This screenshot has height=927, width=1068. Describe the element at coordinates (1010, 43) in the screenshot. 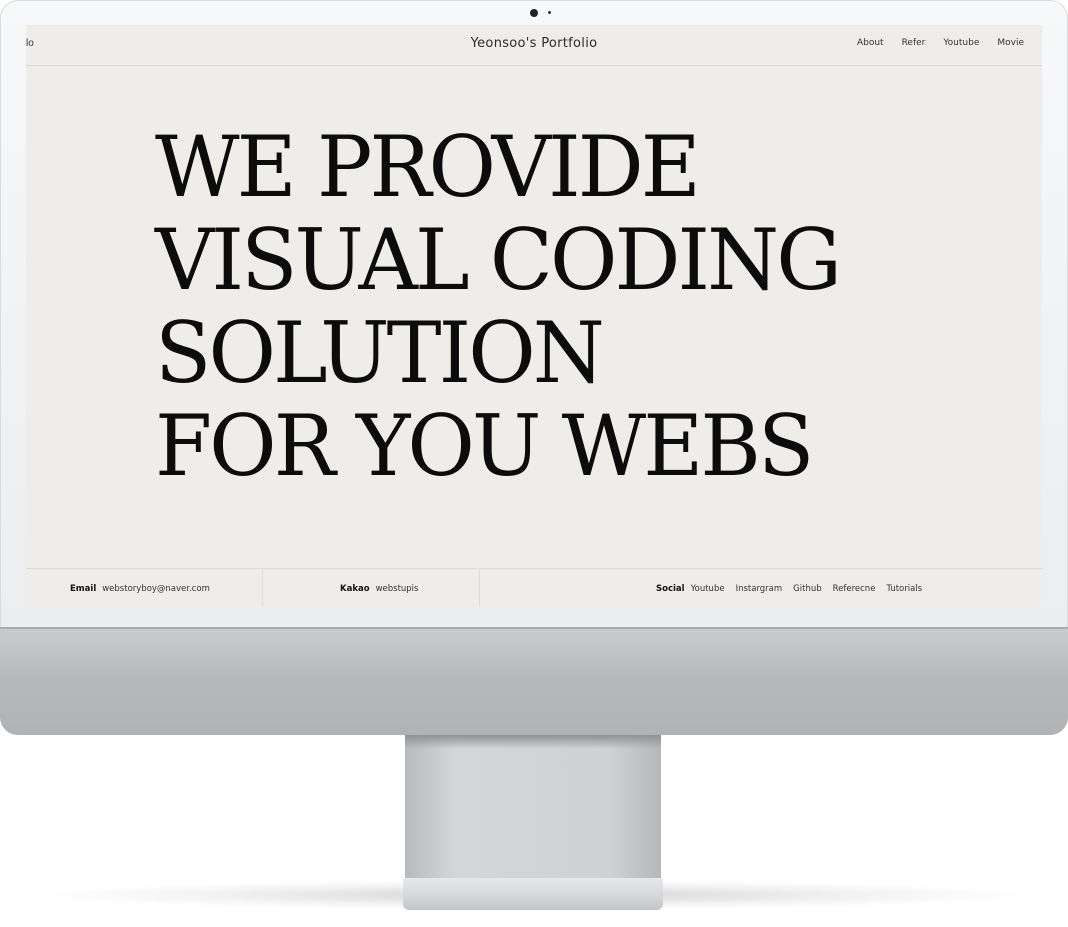

I see `nav-movie: Movie` at that location.